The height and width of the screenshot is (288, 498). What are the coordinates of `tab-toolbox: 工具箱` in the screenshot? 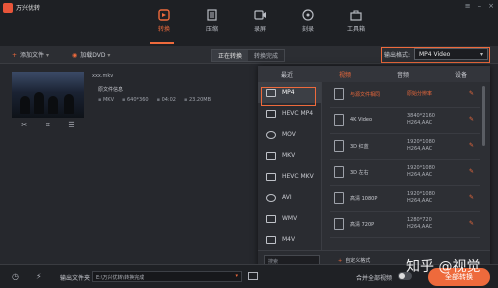 It's located at (356, 20).